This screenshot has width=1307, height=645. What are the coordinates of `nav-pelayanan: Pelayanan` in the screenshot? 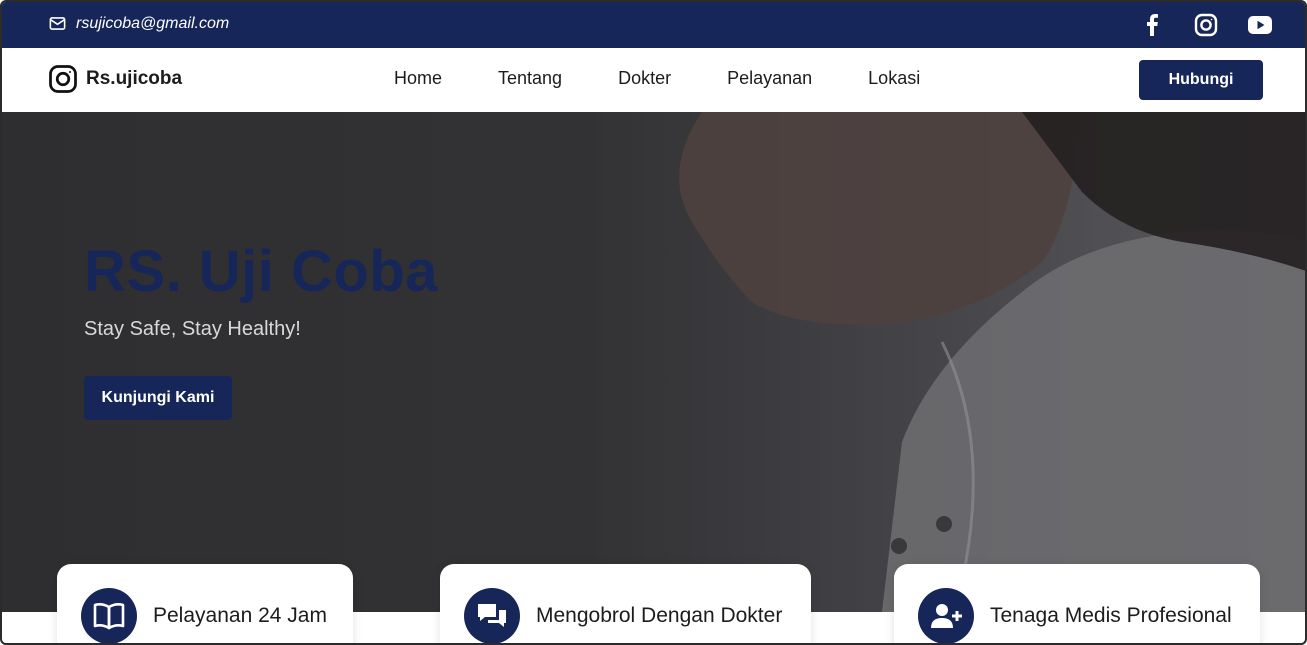 It's located at (769, 78).